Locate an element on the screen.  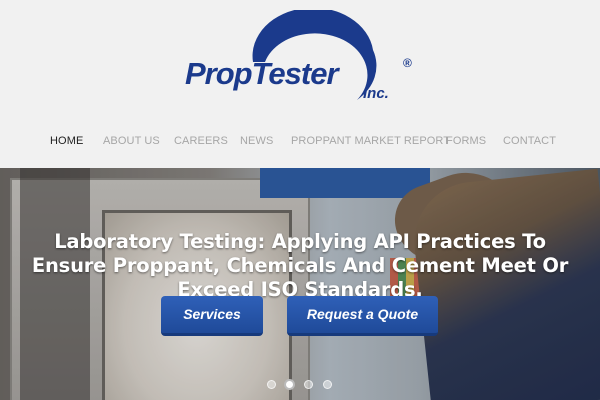
logo-inc: Inc. is located at coordinates (376, 93).